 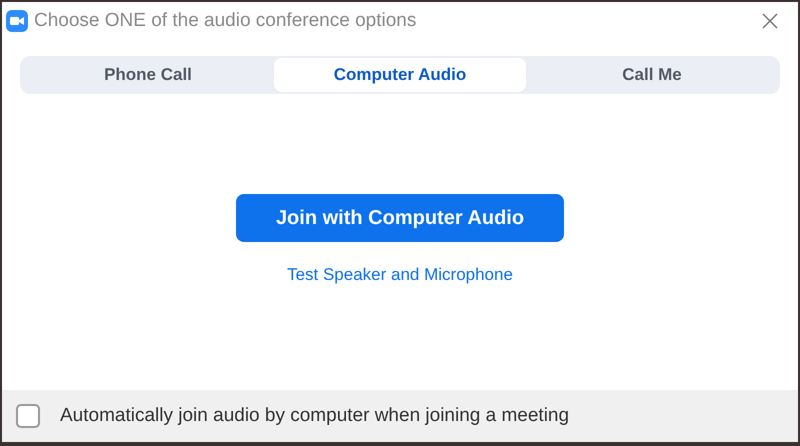 I want to click on auto-join-label: Automatically join audio by computer when joining a meeting, so click(x=315, y=416).